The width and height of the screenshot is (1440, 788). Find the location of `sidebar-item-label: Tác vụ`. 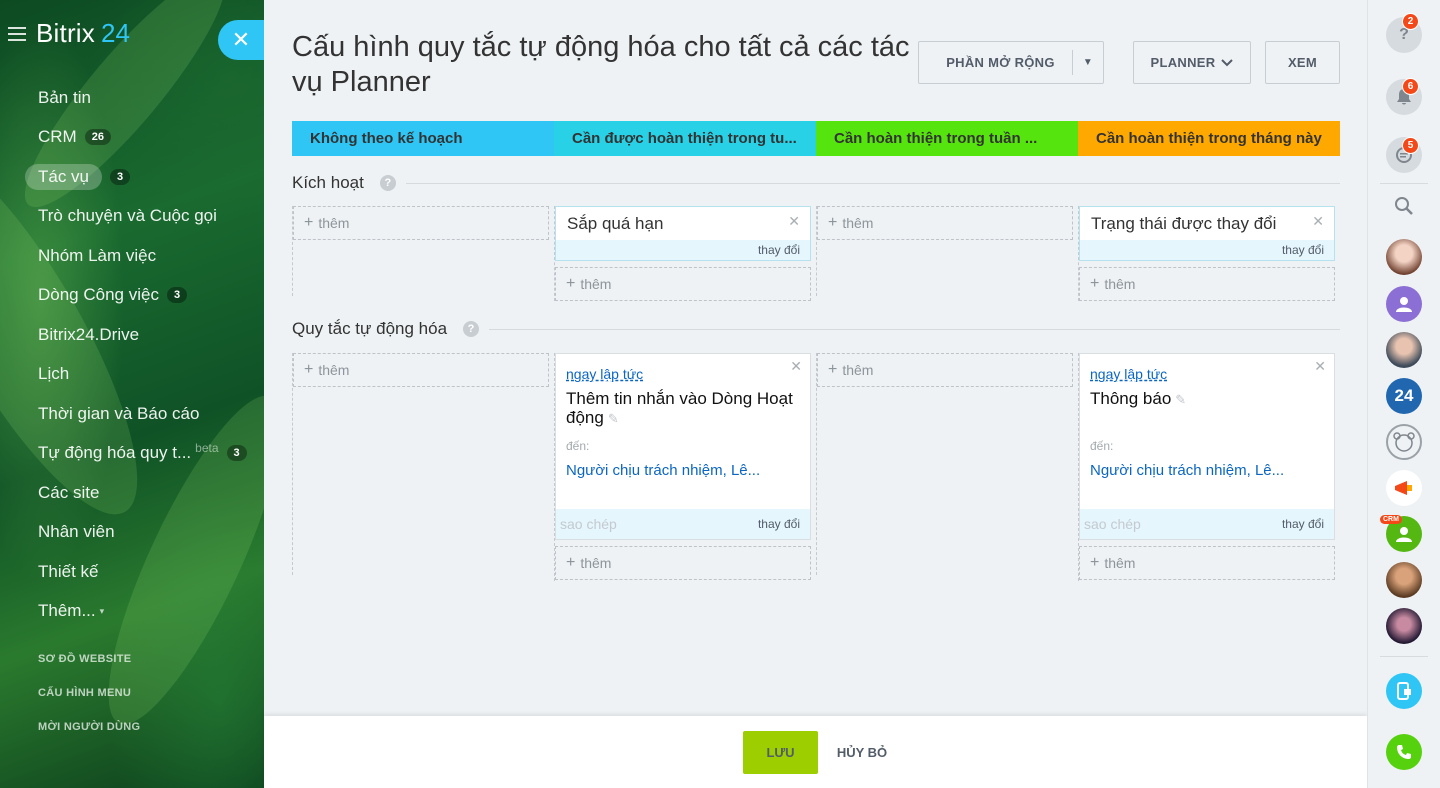

sidebar-item-label: Tác vụ is located at coordinates (64, 176).